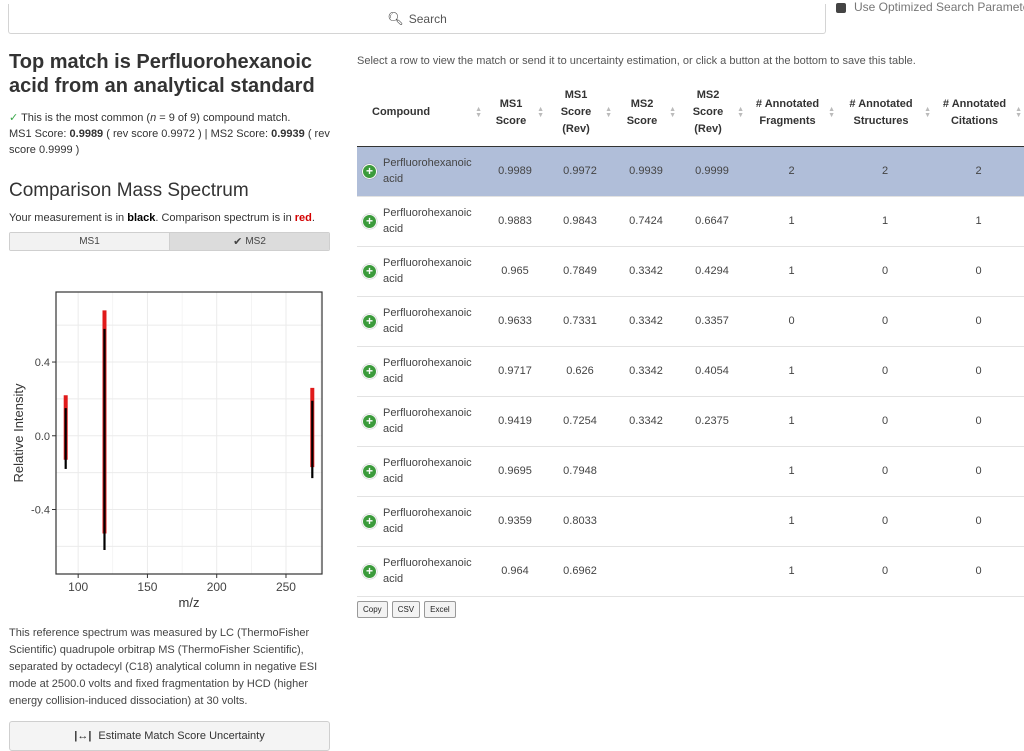  What do you see at coordinates (73, 62) in the screenshot?
I see `title-prefix: Top match is` at bounding box center [73, 62].